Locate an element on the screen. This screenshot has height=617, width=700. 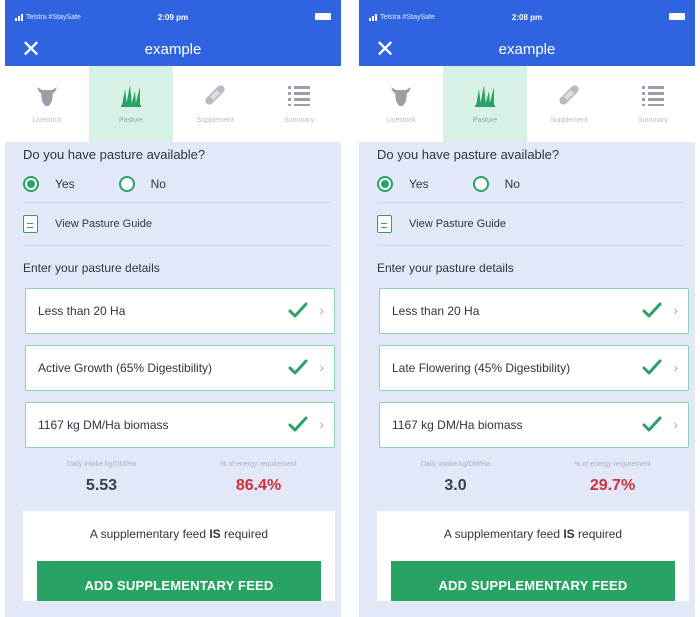
stat-value: 5.53 is located at coordinates (101, 485).